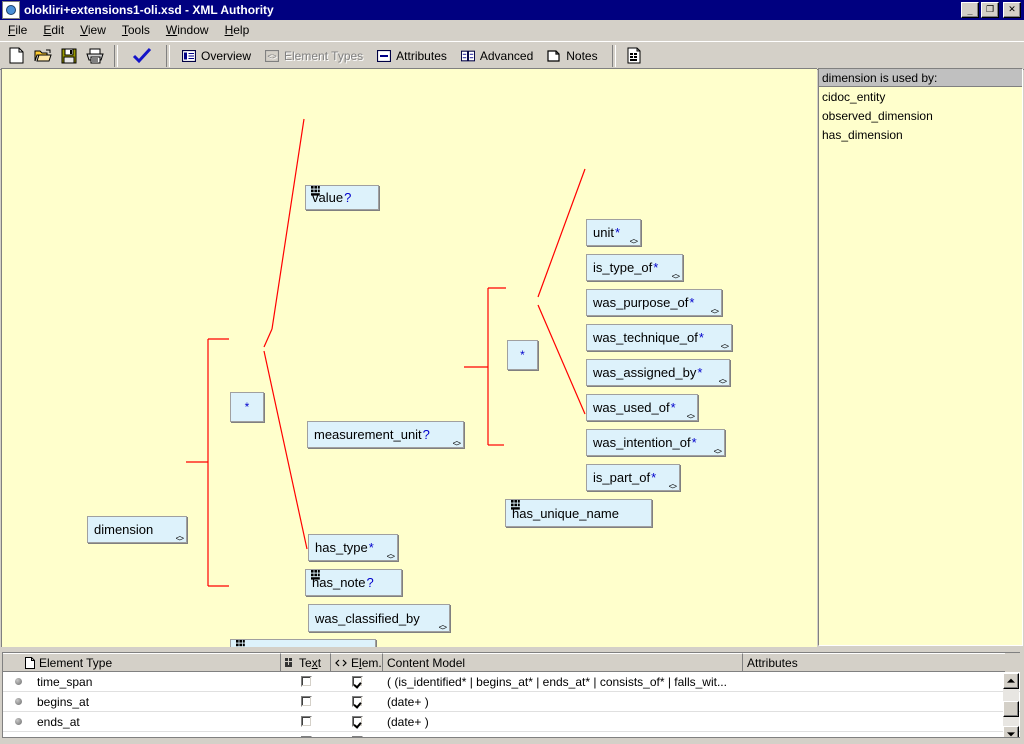  What do you see at coordinates (379, 618) in the screenshot?
I see `diagram-node-was_classified_by: was_classified_by <>` at bounding box center [379, 618].